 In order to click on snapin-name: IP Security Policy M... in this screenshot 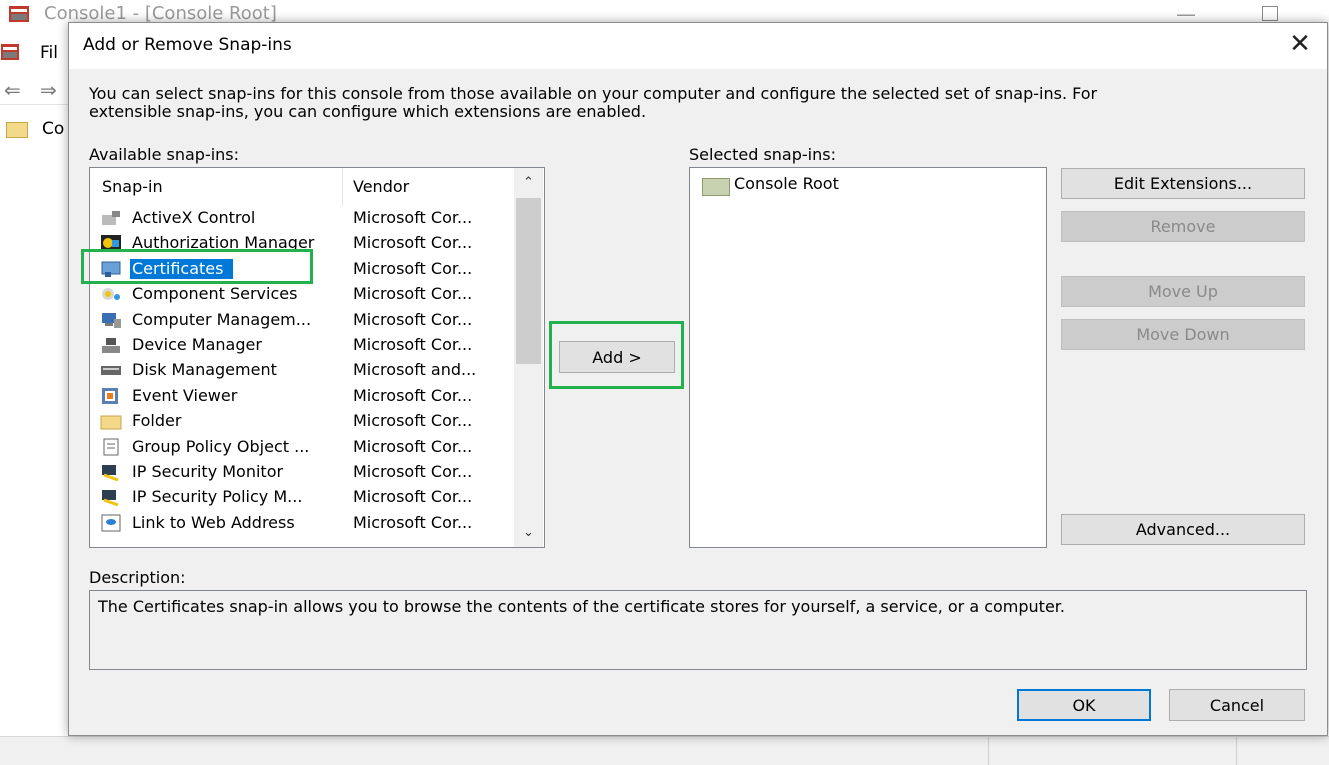, I will do `click(217, 497)`.